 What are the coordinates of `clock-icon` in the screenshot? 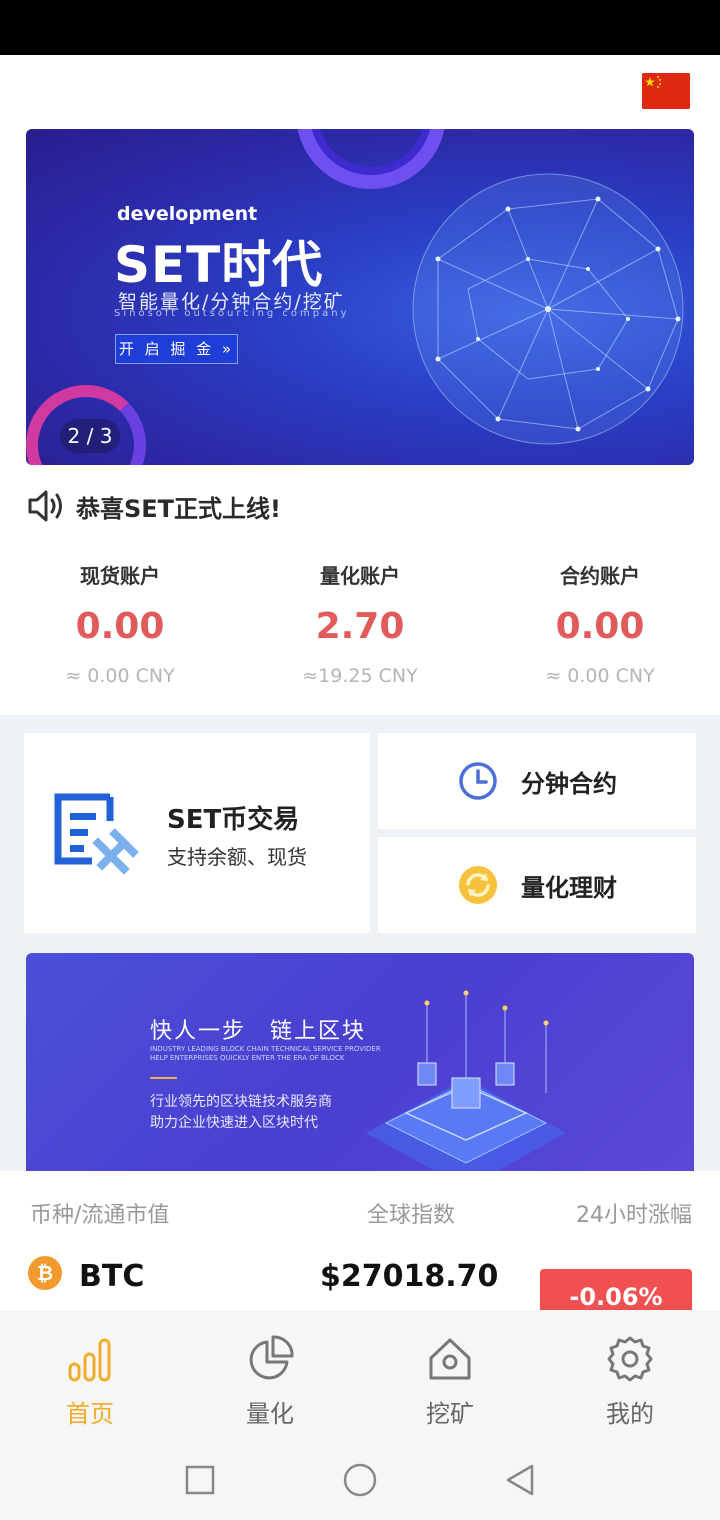 It's located at (478, 781).